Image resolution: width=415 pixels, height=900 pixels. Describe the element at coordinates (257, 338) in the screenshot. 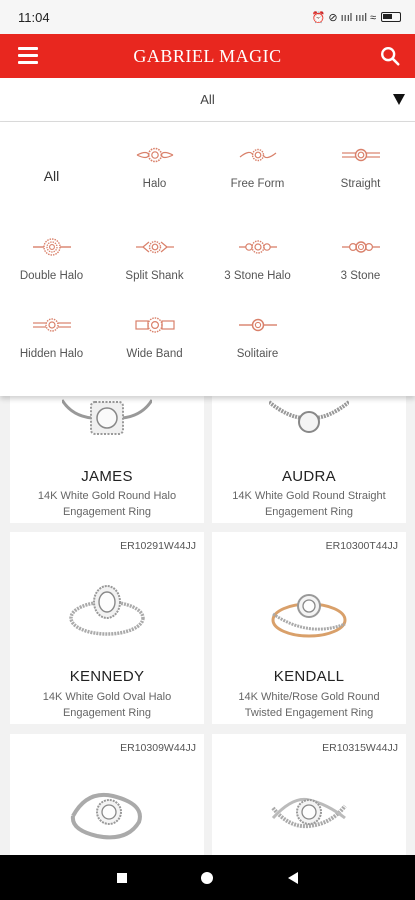

I see `category-solitaire: Solitaire` at that location.